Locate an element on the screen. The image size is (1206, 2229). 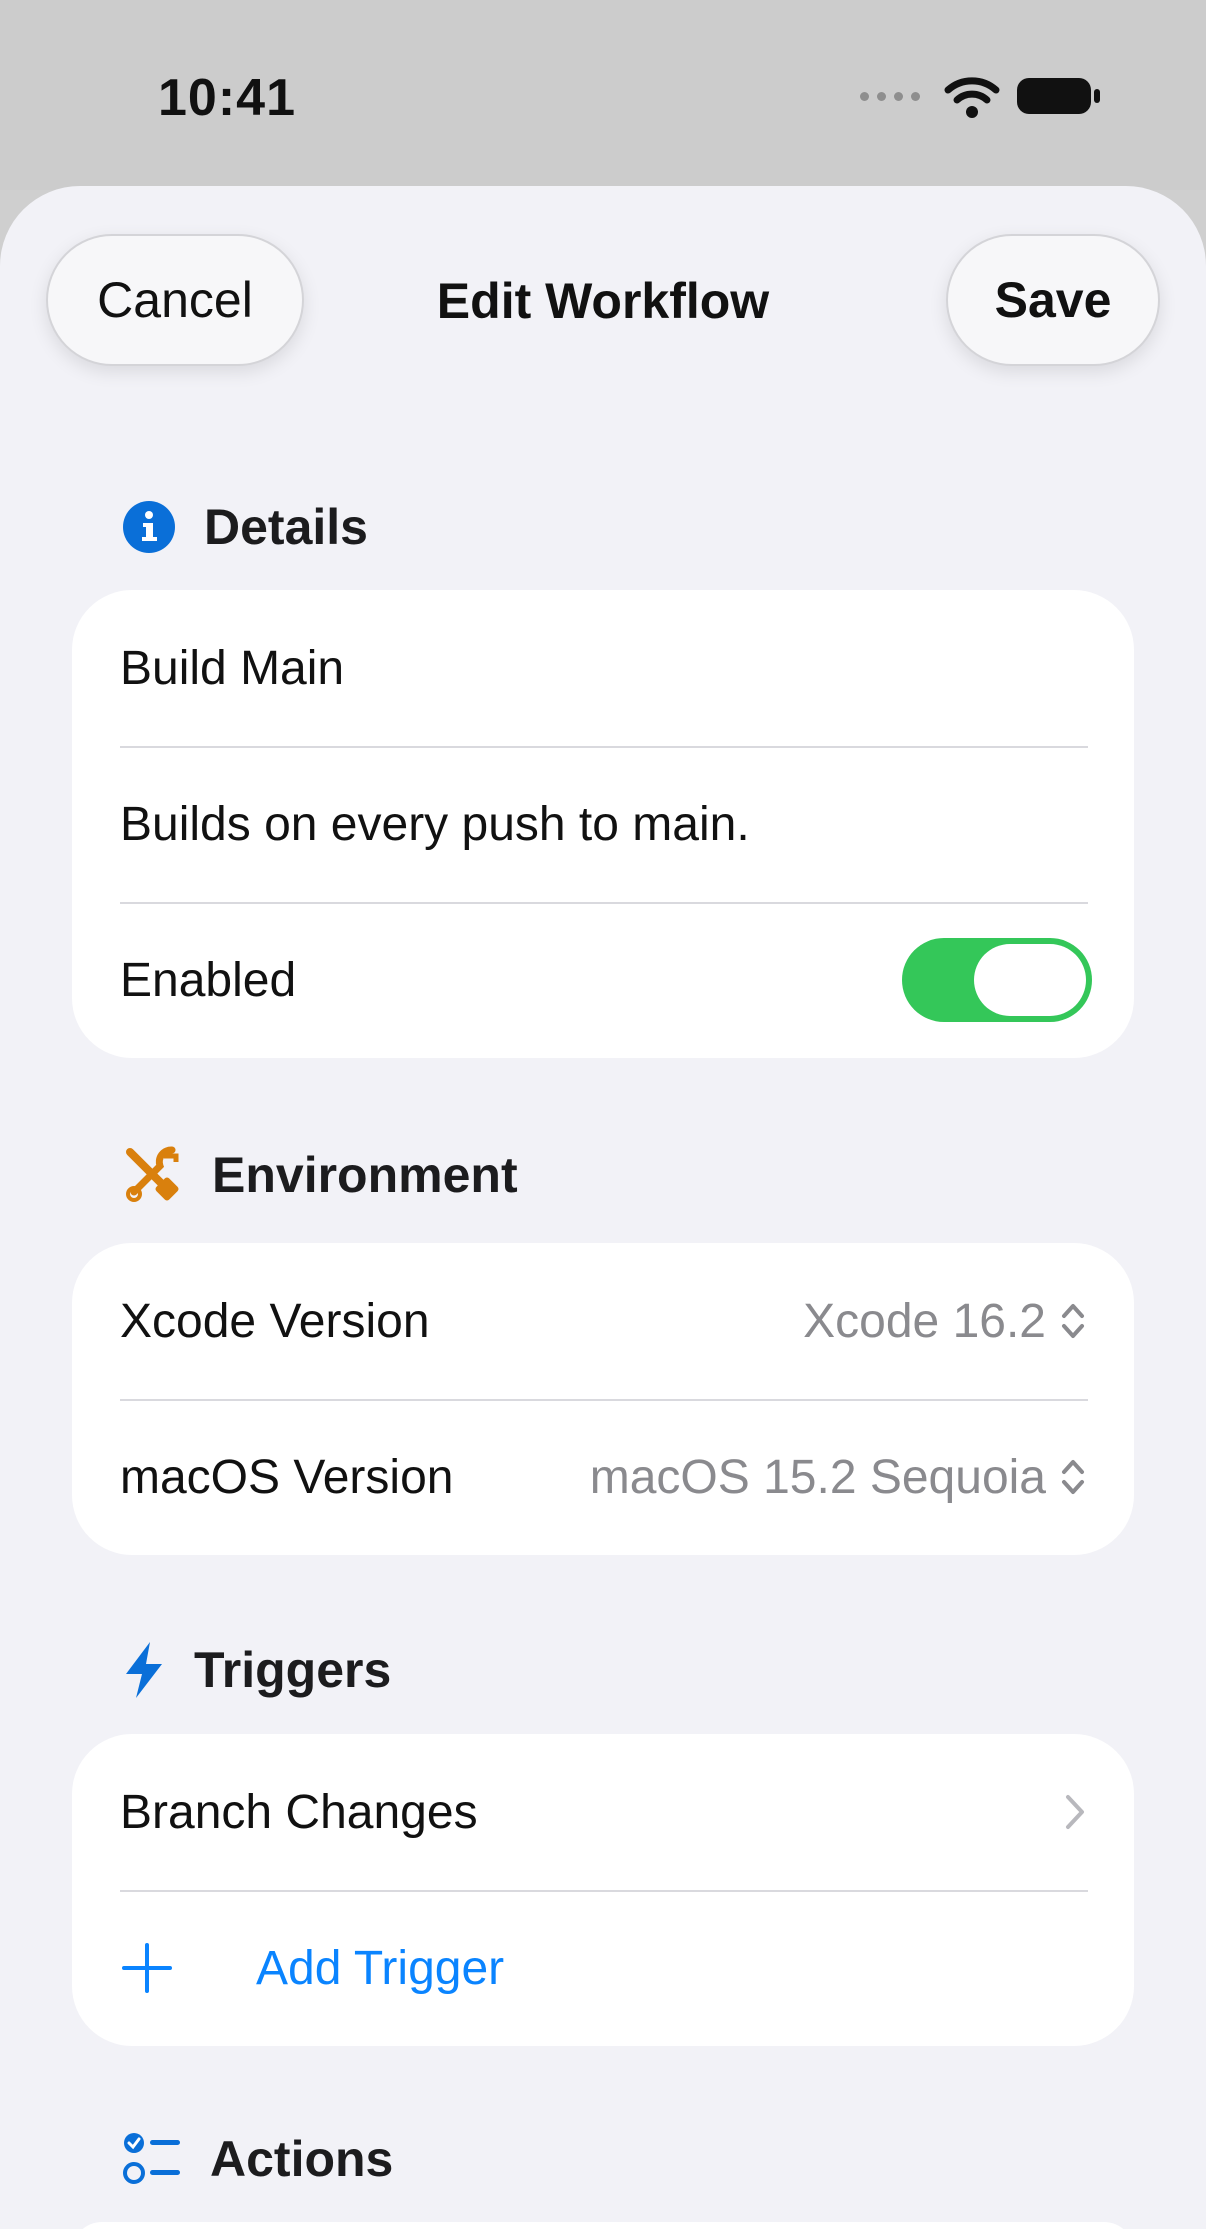
macos-version-picker: macOS 15.2 Sequoia is located at coordinates (838, 1477).